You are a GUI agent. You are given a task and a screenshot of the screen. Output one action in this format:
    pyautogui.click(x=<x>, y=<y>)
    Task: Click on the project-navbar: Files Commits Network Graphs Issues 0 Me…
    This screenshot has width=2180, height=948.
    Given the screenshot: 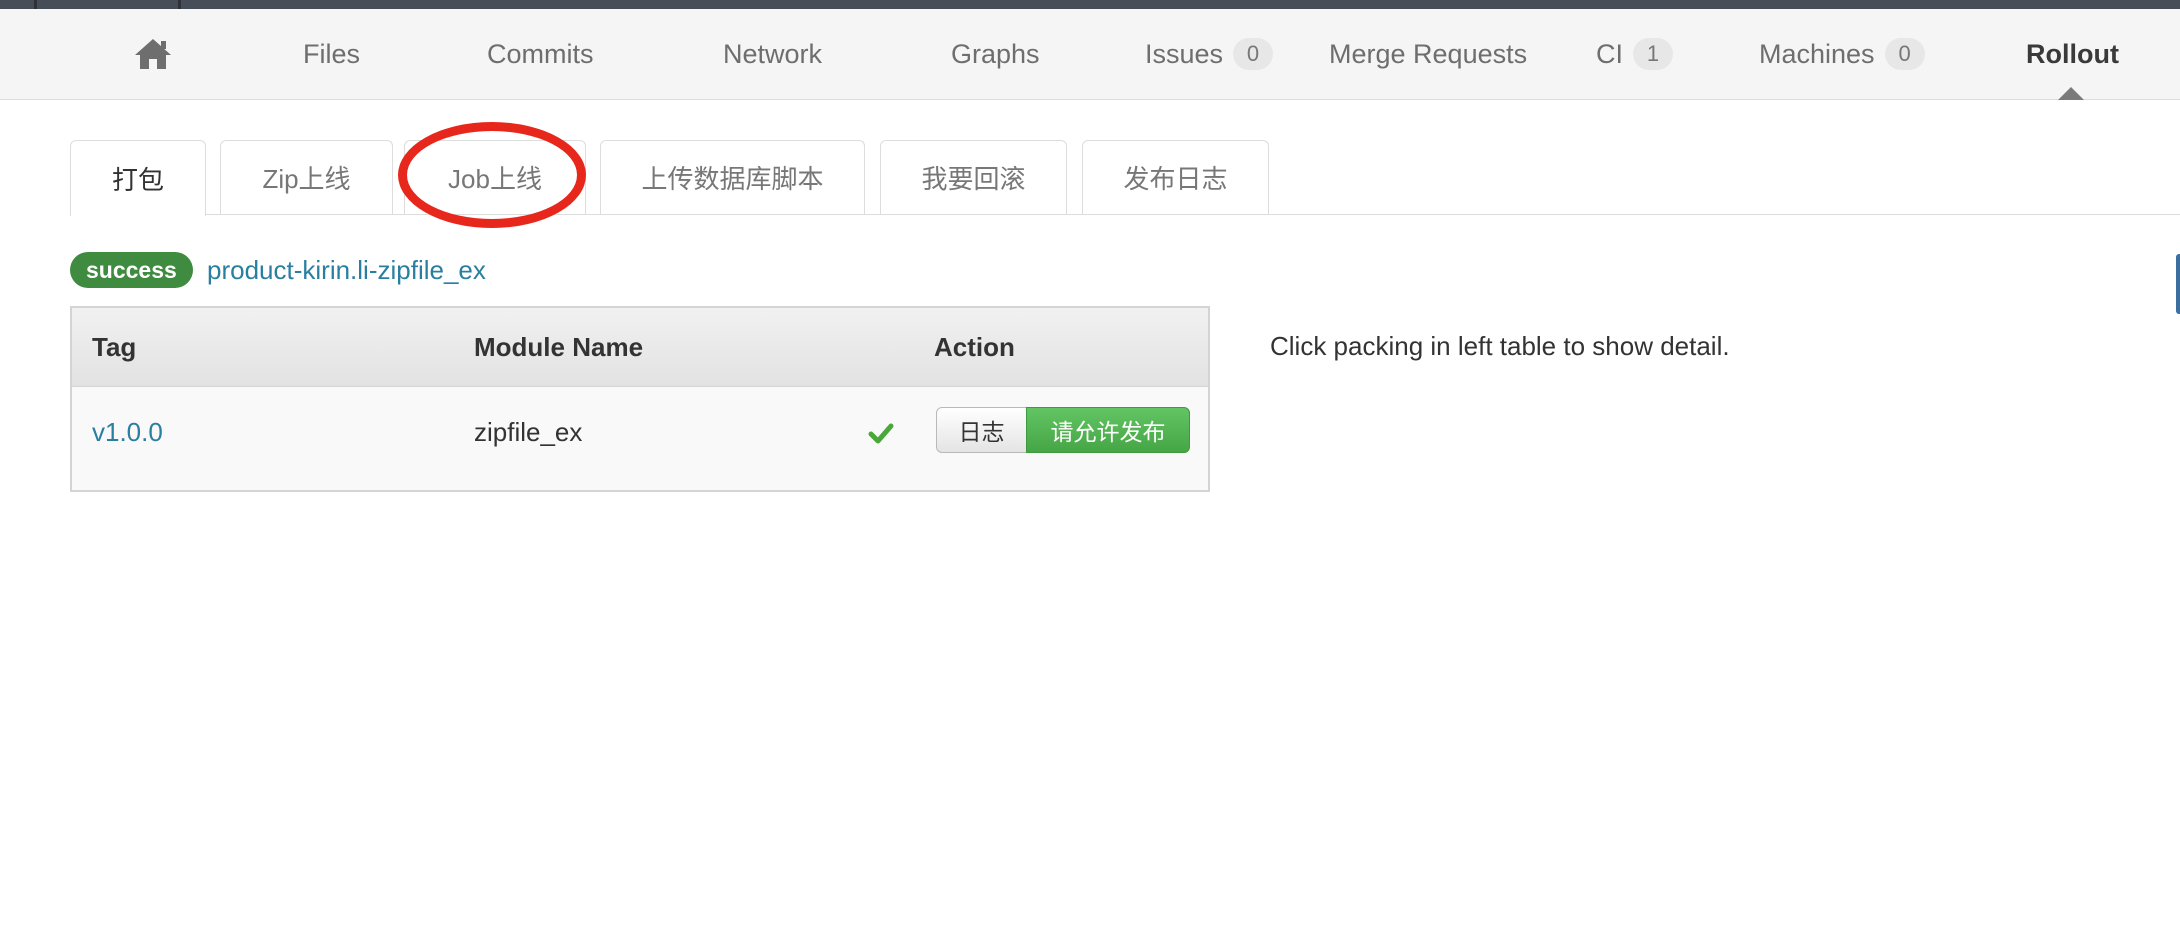 What is the action you would take?
    pyautogui.click(x=1090, y=54)
    